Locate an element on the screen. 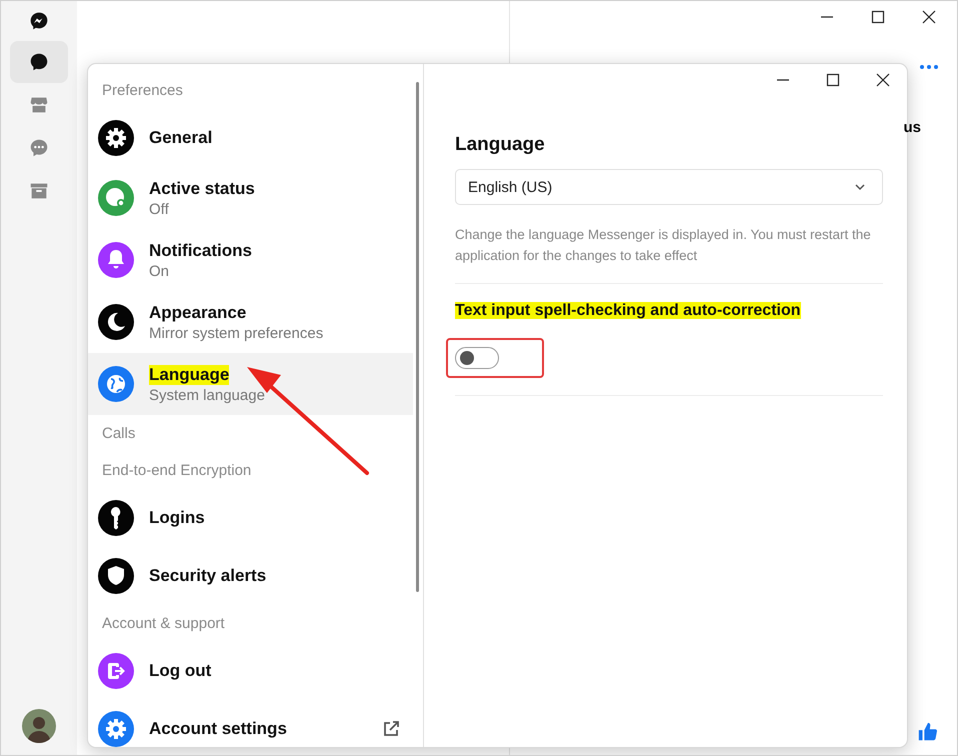 The image size is (958, 756). item-value: On is located at coordinates (159, 271).